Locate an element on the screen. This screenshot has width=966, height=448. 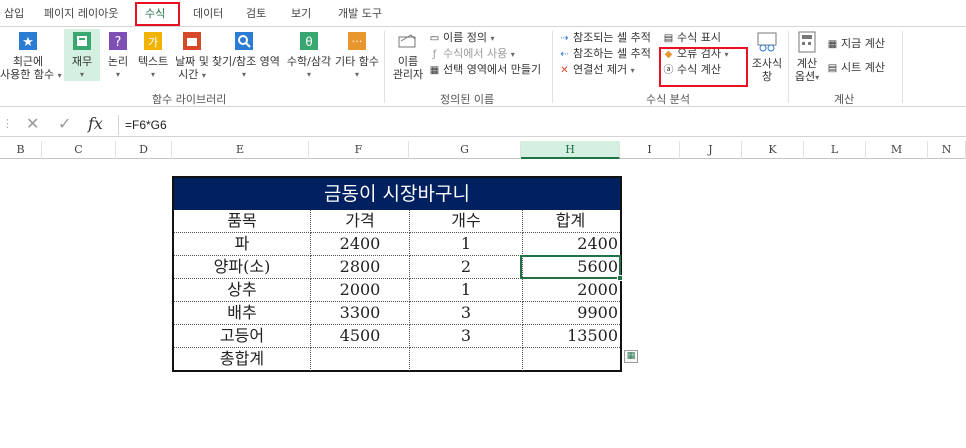
logical-button: ? 논리 ▾ is located at coordinates (118, 55).